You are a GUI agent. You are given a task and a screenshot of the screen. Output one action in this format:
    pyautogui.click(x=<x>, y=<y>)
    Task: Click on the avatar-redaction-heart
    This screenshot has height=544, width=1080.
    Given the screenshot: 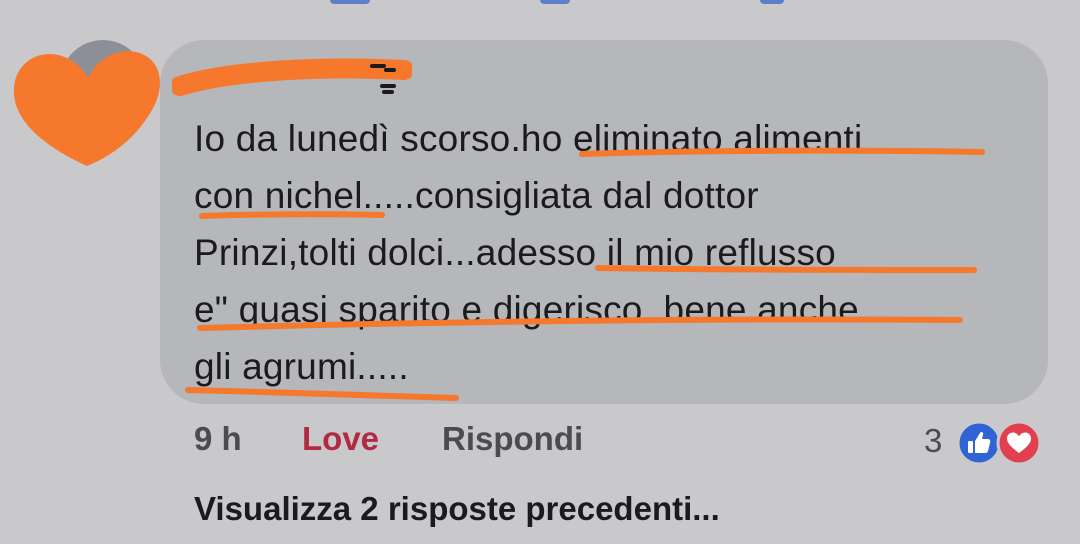 What is the action you would take?
    pyautogui.click(x=86, y=108)
    